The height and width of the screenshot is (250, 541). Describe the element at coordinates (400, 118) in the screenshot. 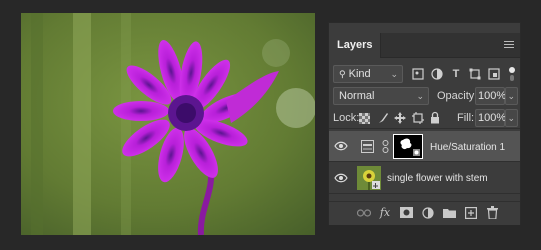

I see `lock-position-icon` at that location.